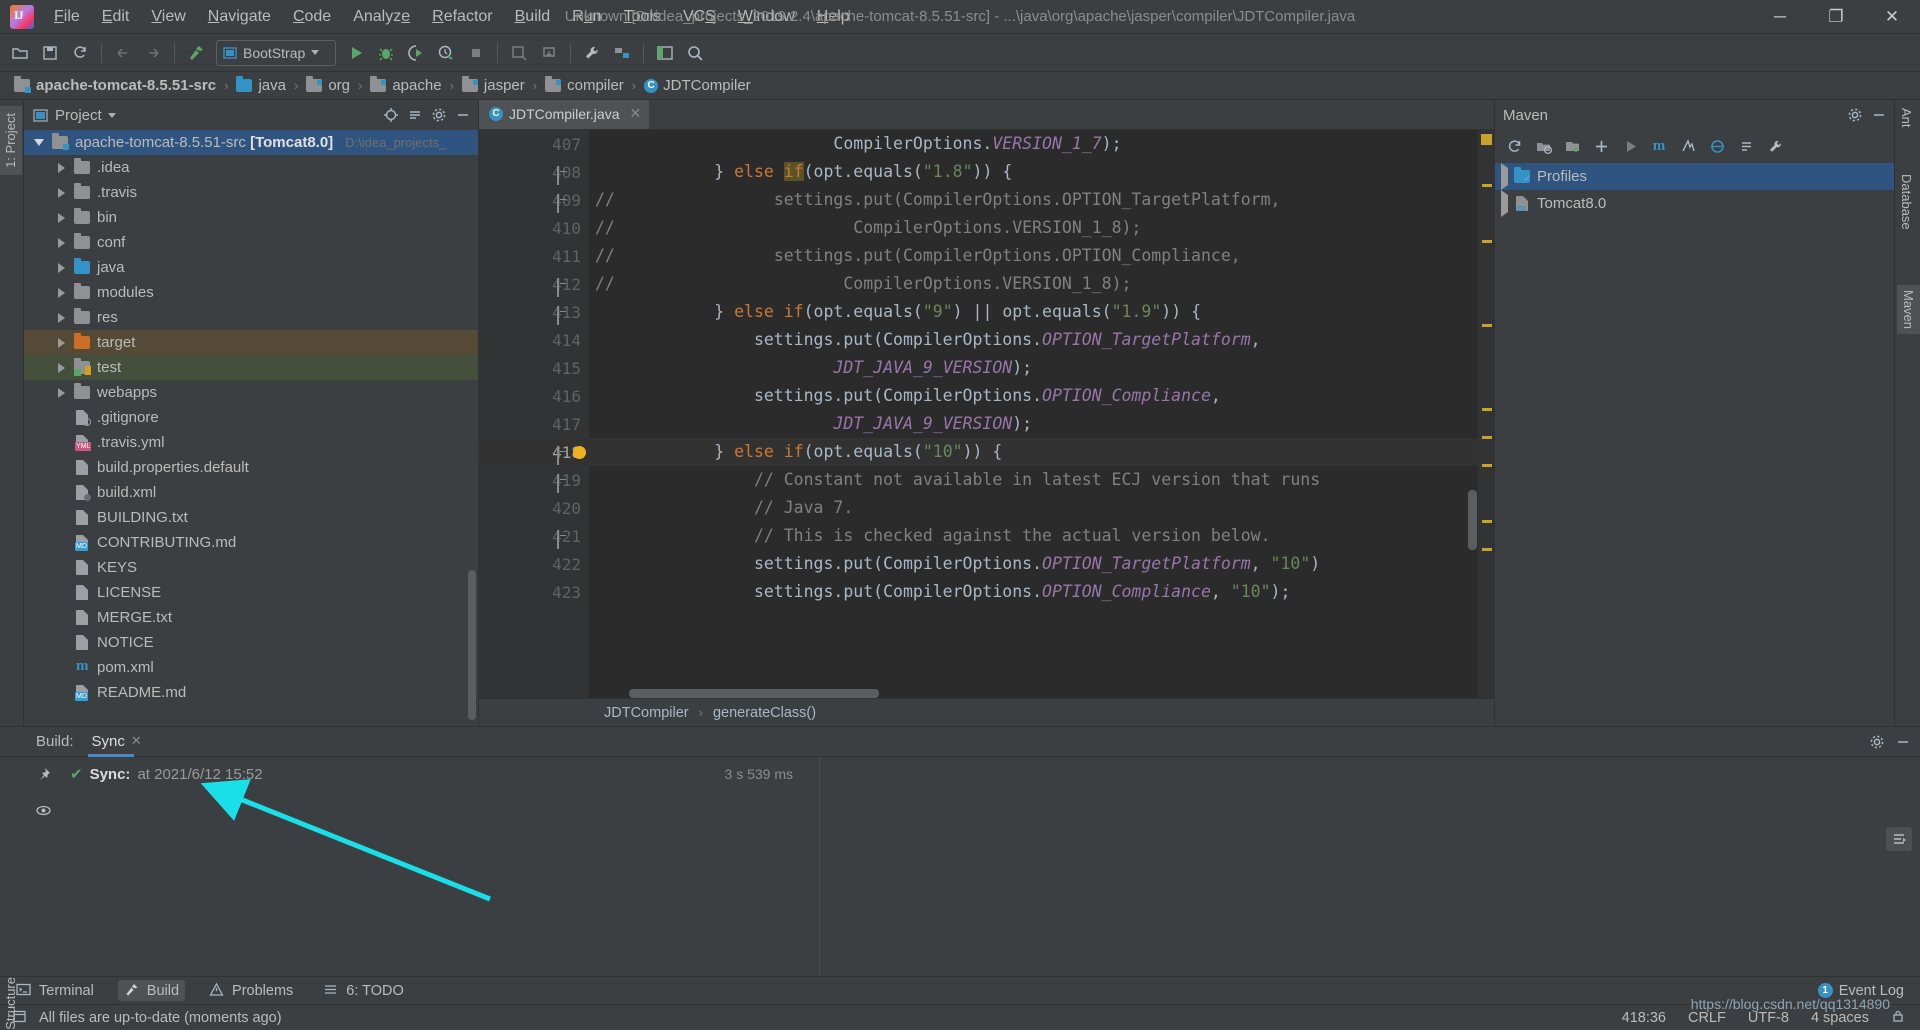  I want to click on tree-node: .idea, so click(251, 167).